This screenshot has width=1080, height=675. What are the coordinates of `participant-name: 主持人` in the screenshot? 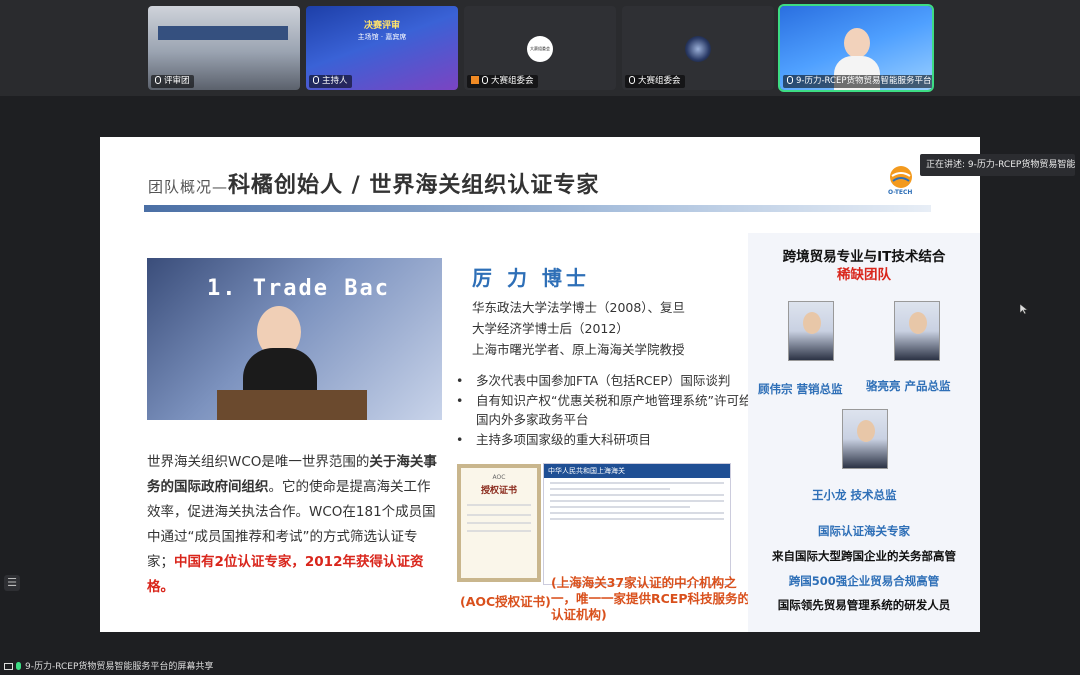 It's located at (330, 81).